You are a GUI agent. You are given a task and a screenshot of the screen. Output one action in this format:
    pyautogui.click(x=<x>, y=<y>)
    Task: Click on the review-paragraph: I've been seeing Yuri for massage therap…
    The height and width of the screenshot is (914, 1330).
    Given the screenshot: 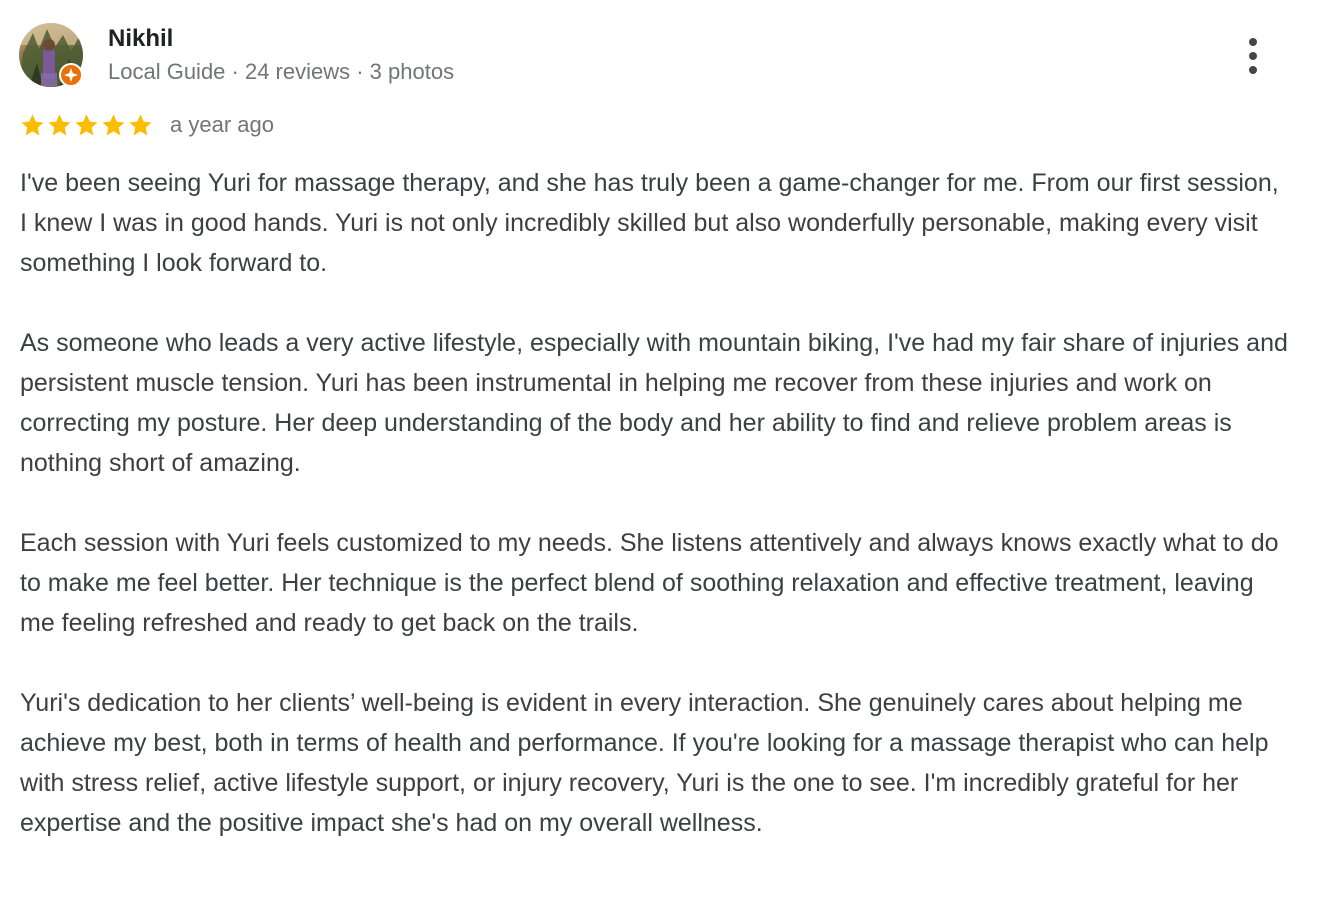 What is the action you would take?
    pyautogui.click(x=649, y=223)
    